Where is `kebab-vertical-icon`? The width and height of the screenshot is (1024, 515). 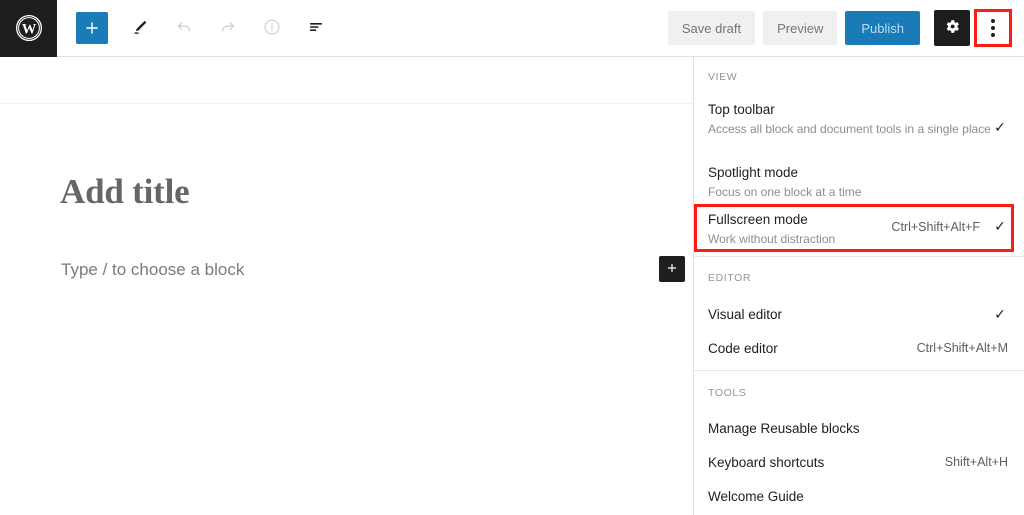 kebab-vertical-icon is located at coordinates (993, 28).